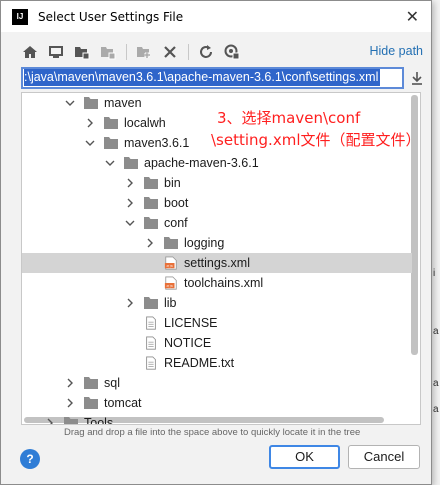  I want to click on refresh-icon, so click(206, 52).